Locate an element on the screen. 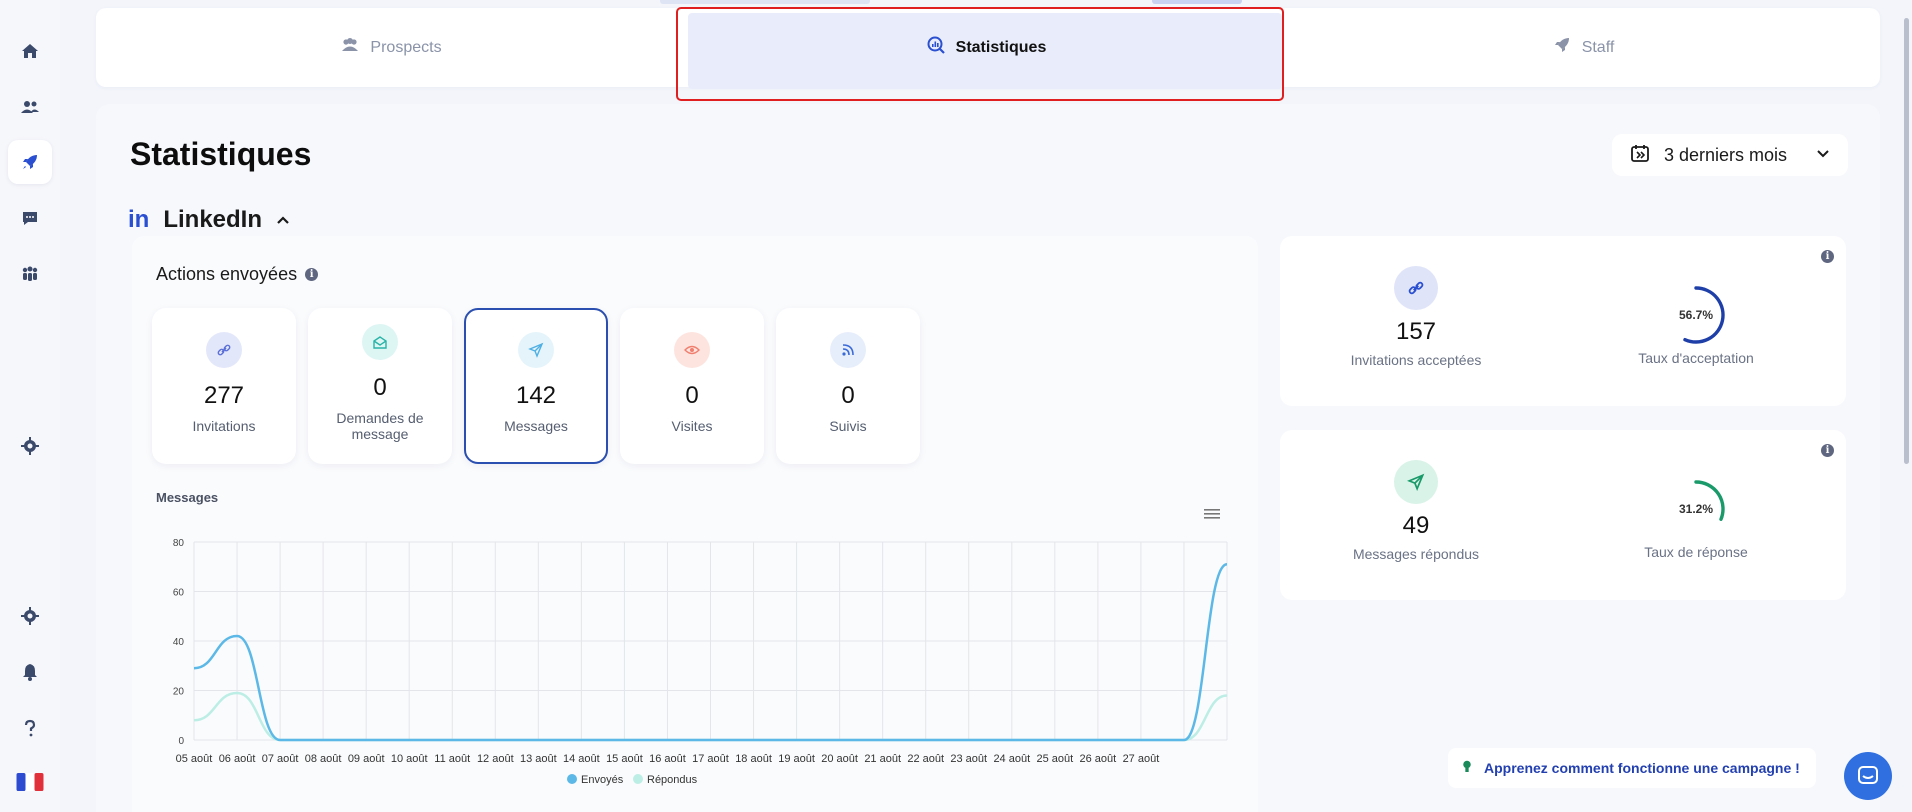 This screenshot has height=812, width=1912. home-icon is located at coordinates (30, 51).